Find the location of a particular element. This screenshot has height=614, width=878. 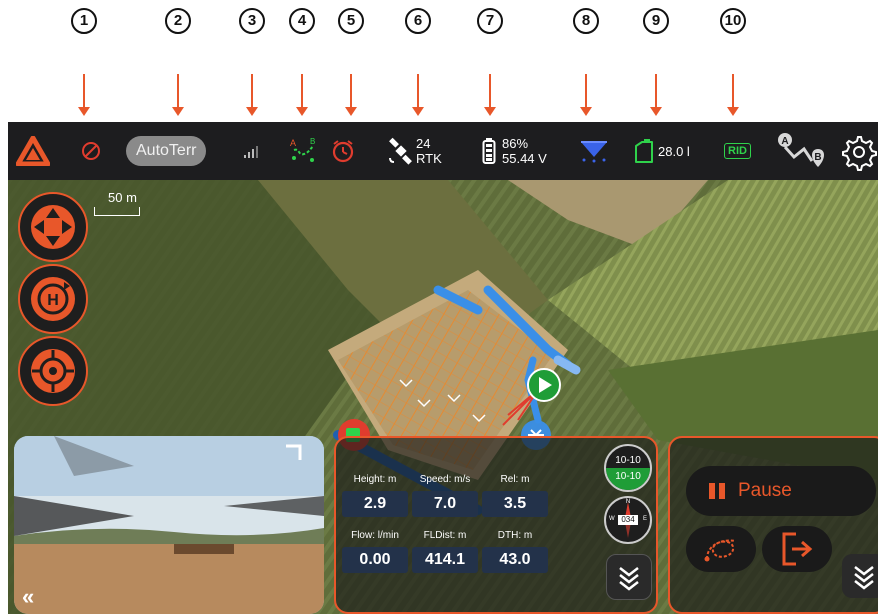

compass-n: N is located at coordinates (628, 502).